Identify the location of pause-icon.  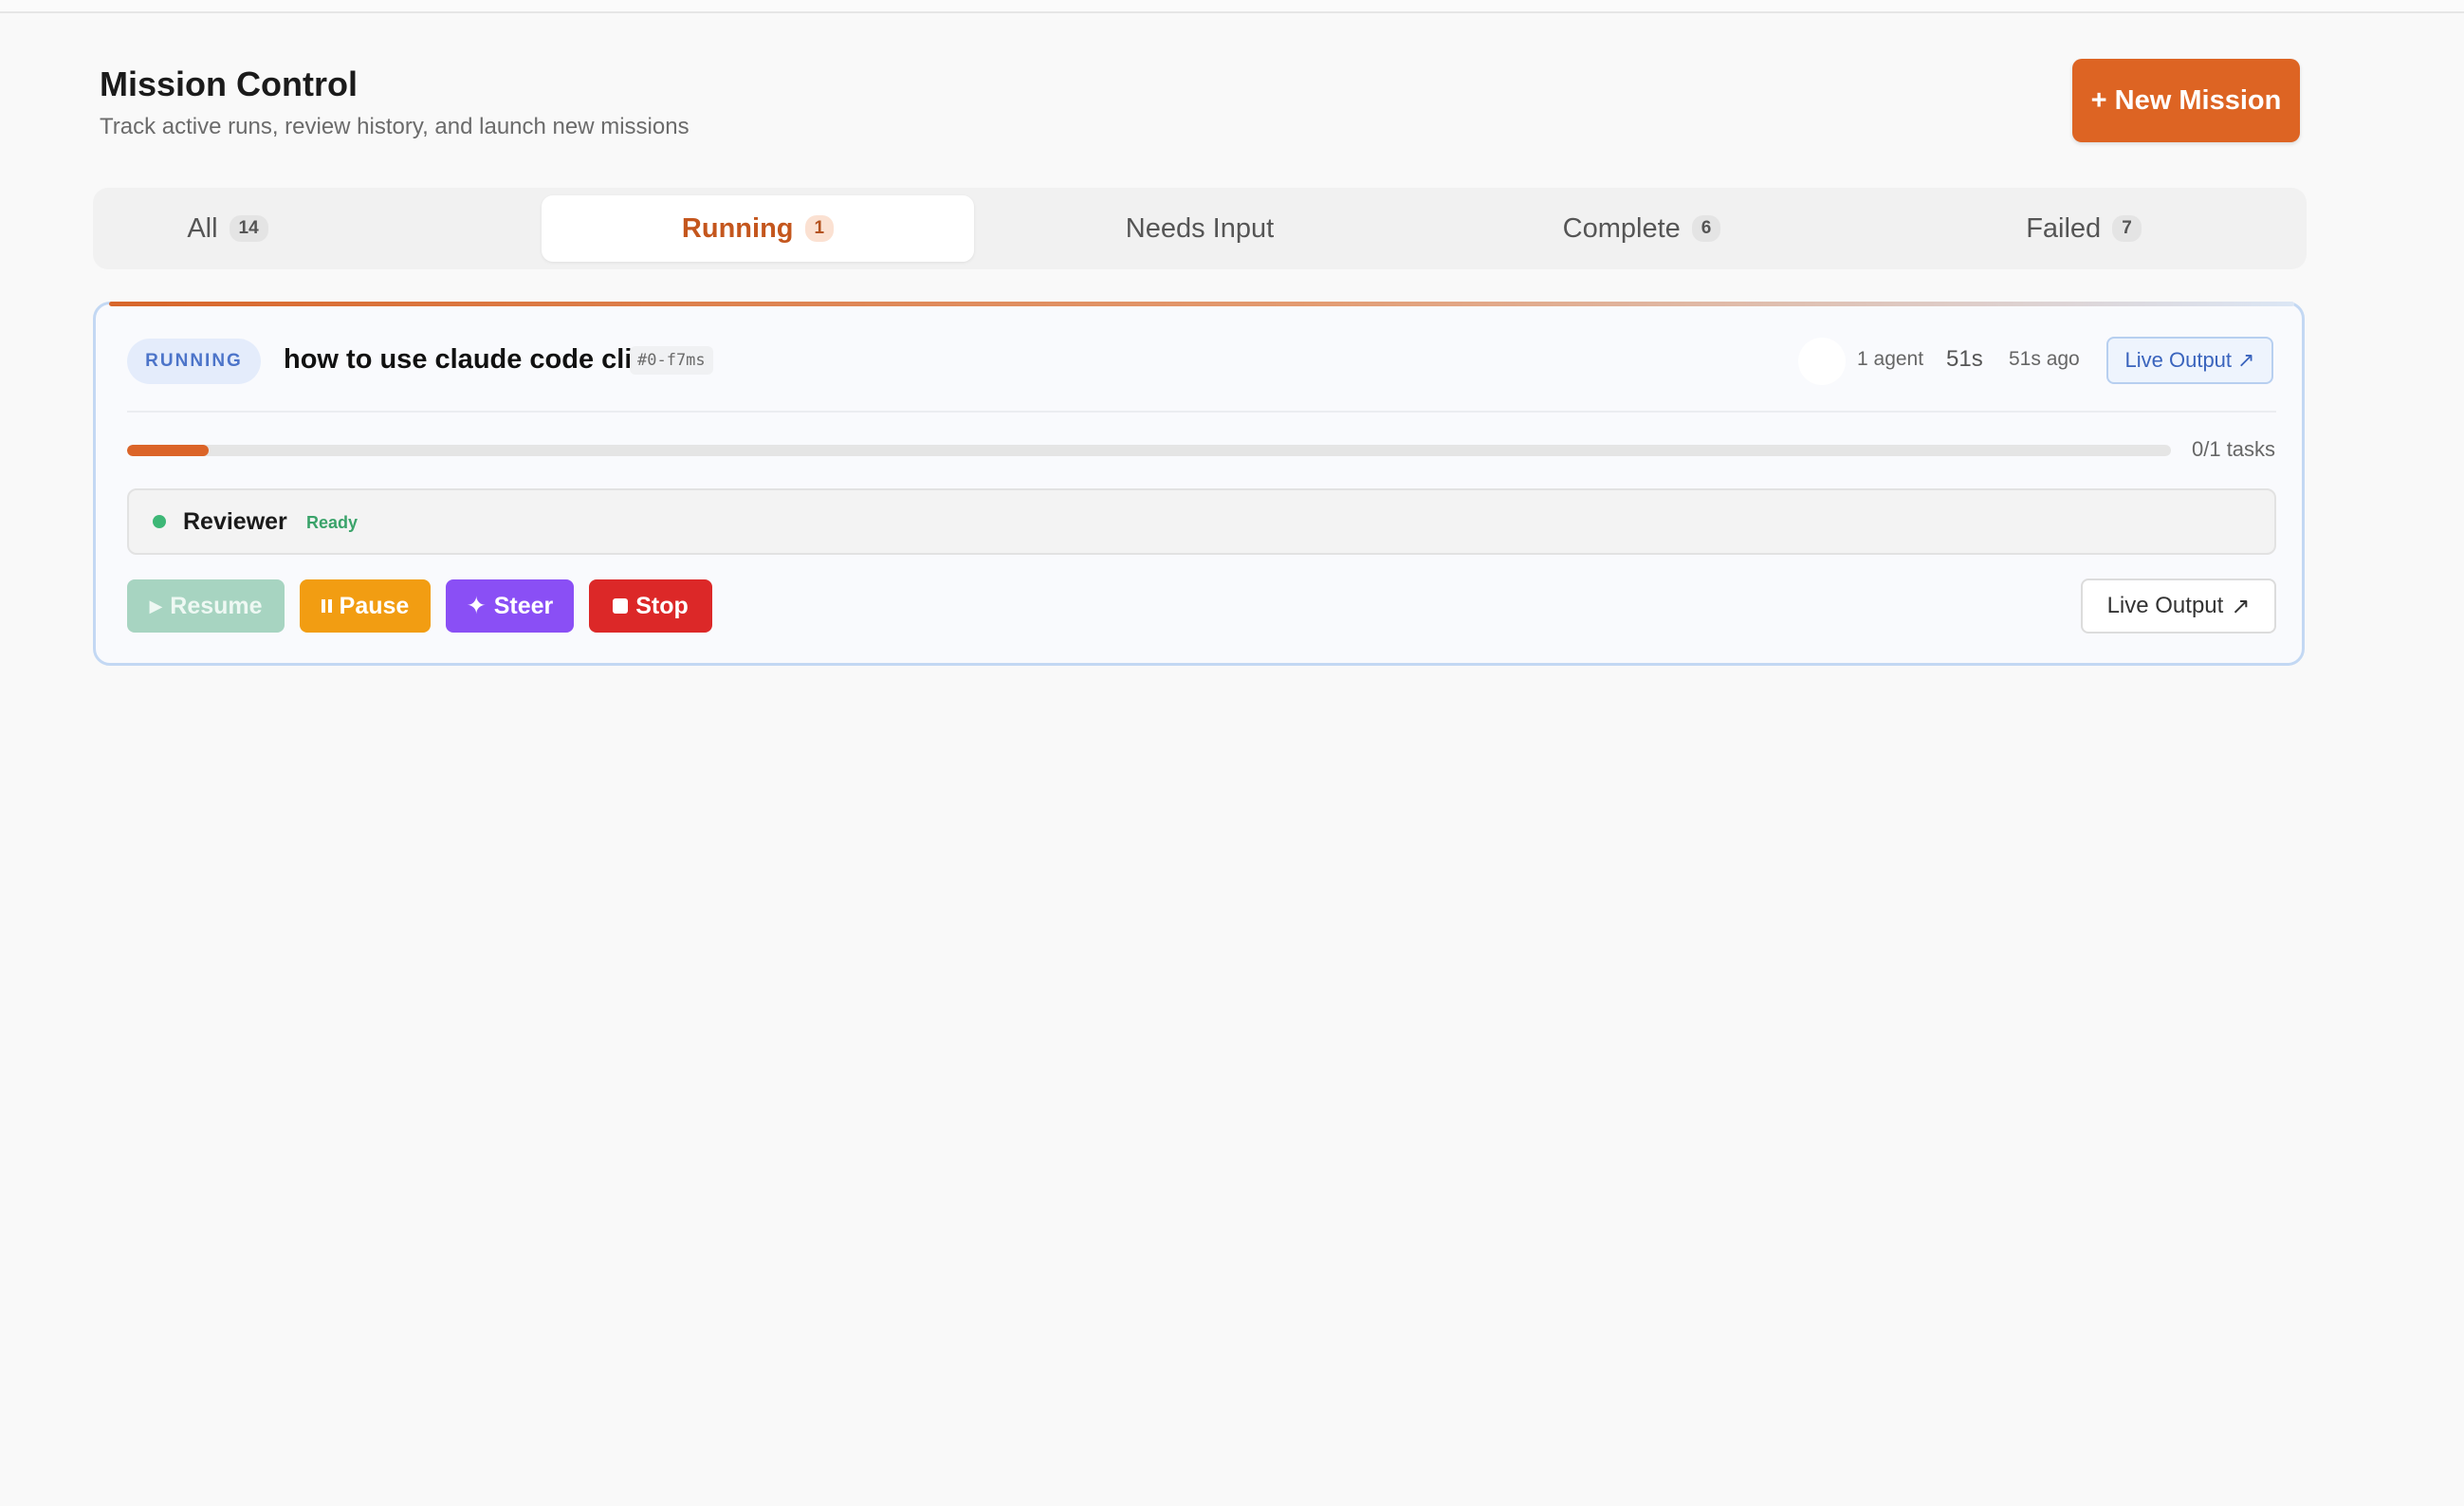
(326, 606).